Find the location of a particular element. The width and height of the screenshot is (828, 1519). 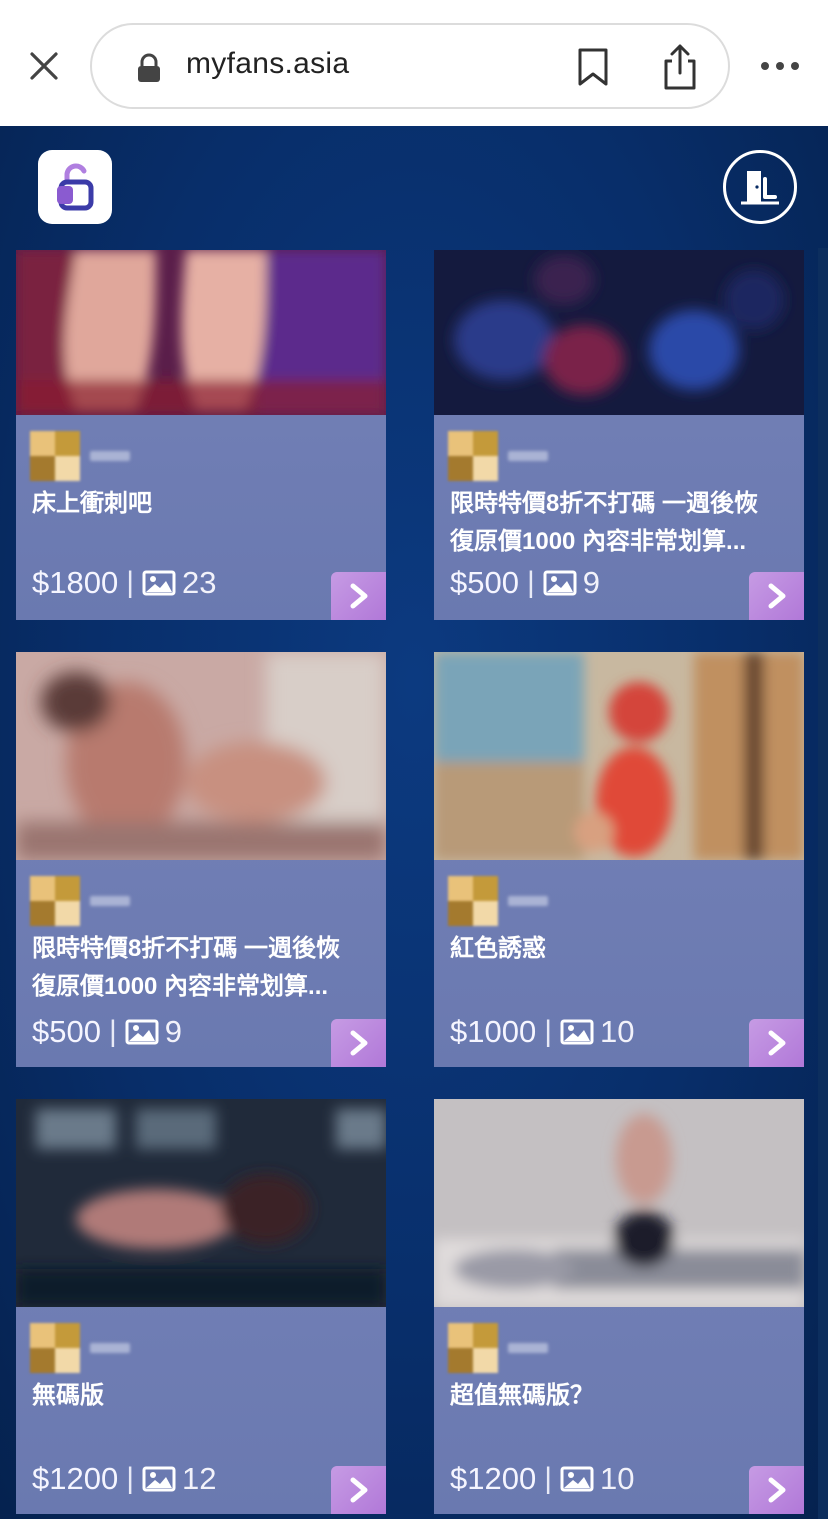

logout-button is located at coordinates (760, 187).